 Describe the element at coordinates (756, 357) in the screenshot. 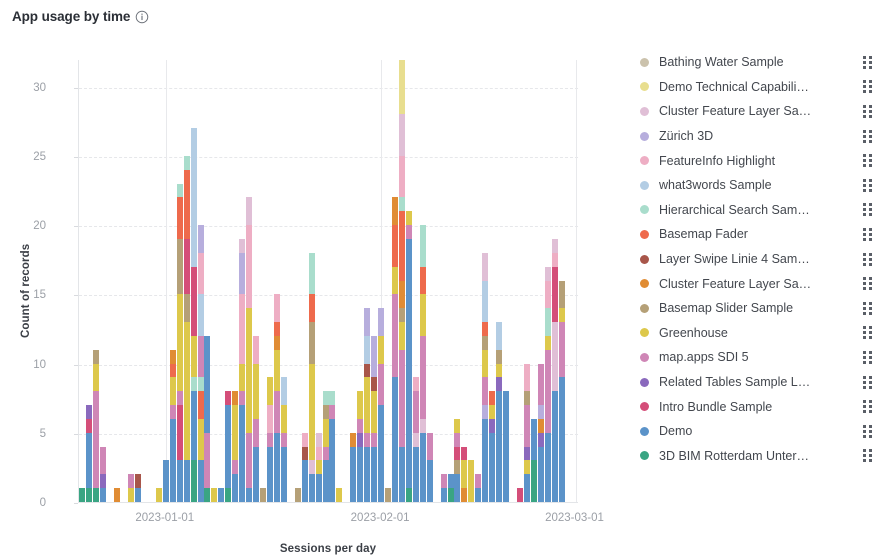

I see `legend-item: map.apps SDI 5` at that location.